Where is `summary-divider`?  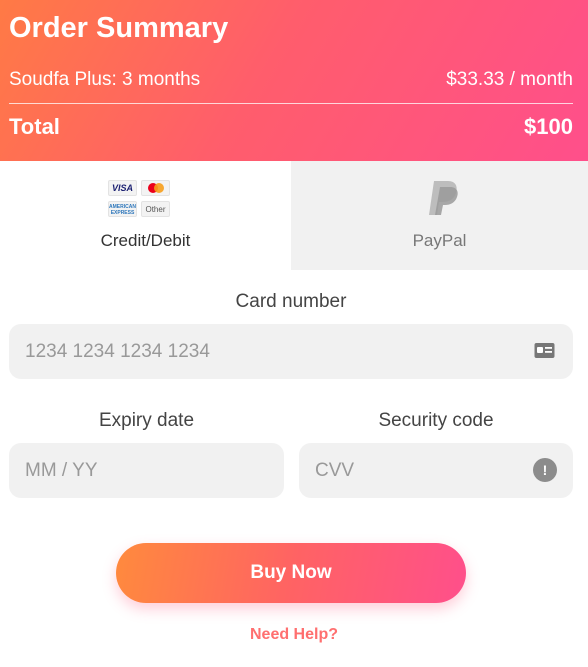
summary-divider is located at coordinates (291, 103).